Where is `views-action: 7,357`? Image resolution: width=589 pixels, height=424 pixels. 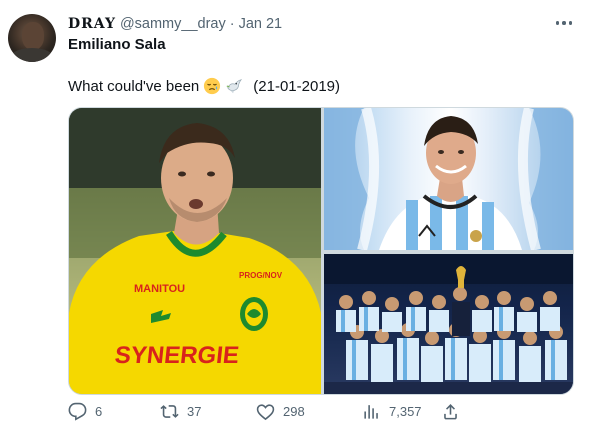 views-action: 7,357 is located at coordinates (392, 411).